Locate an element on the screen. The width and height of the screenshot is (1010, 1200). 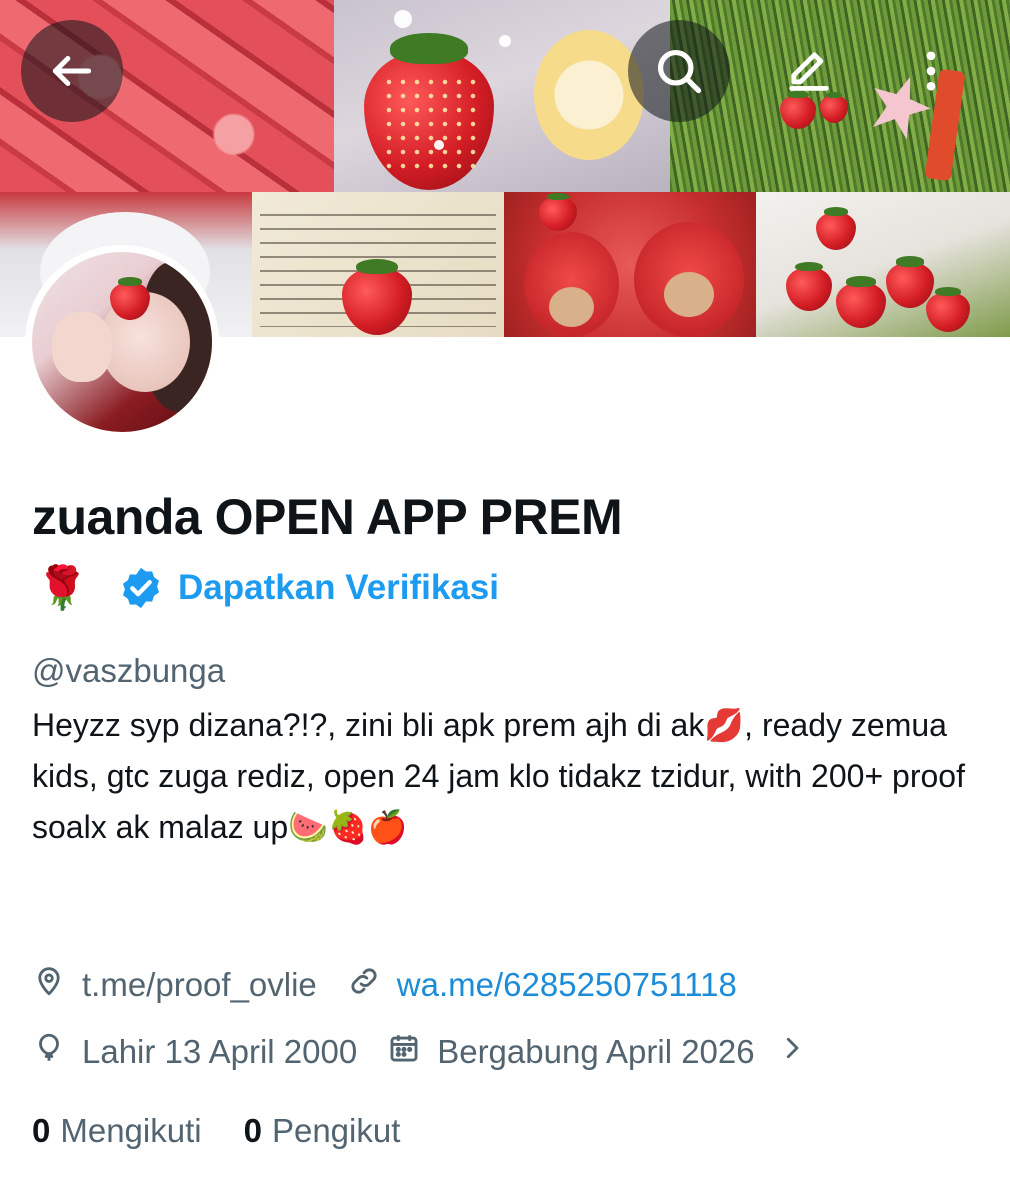
website-link: wa.me/6285250751118 is located at coordinates (567, 985).